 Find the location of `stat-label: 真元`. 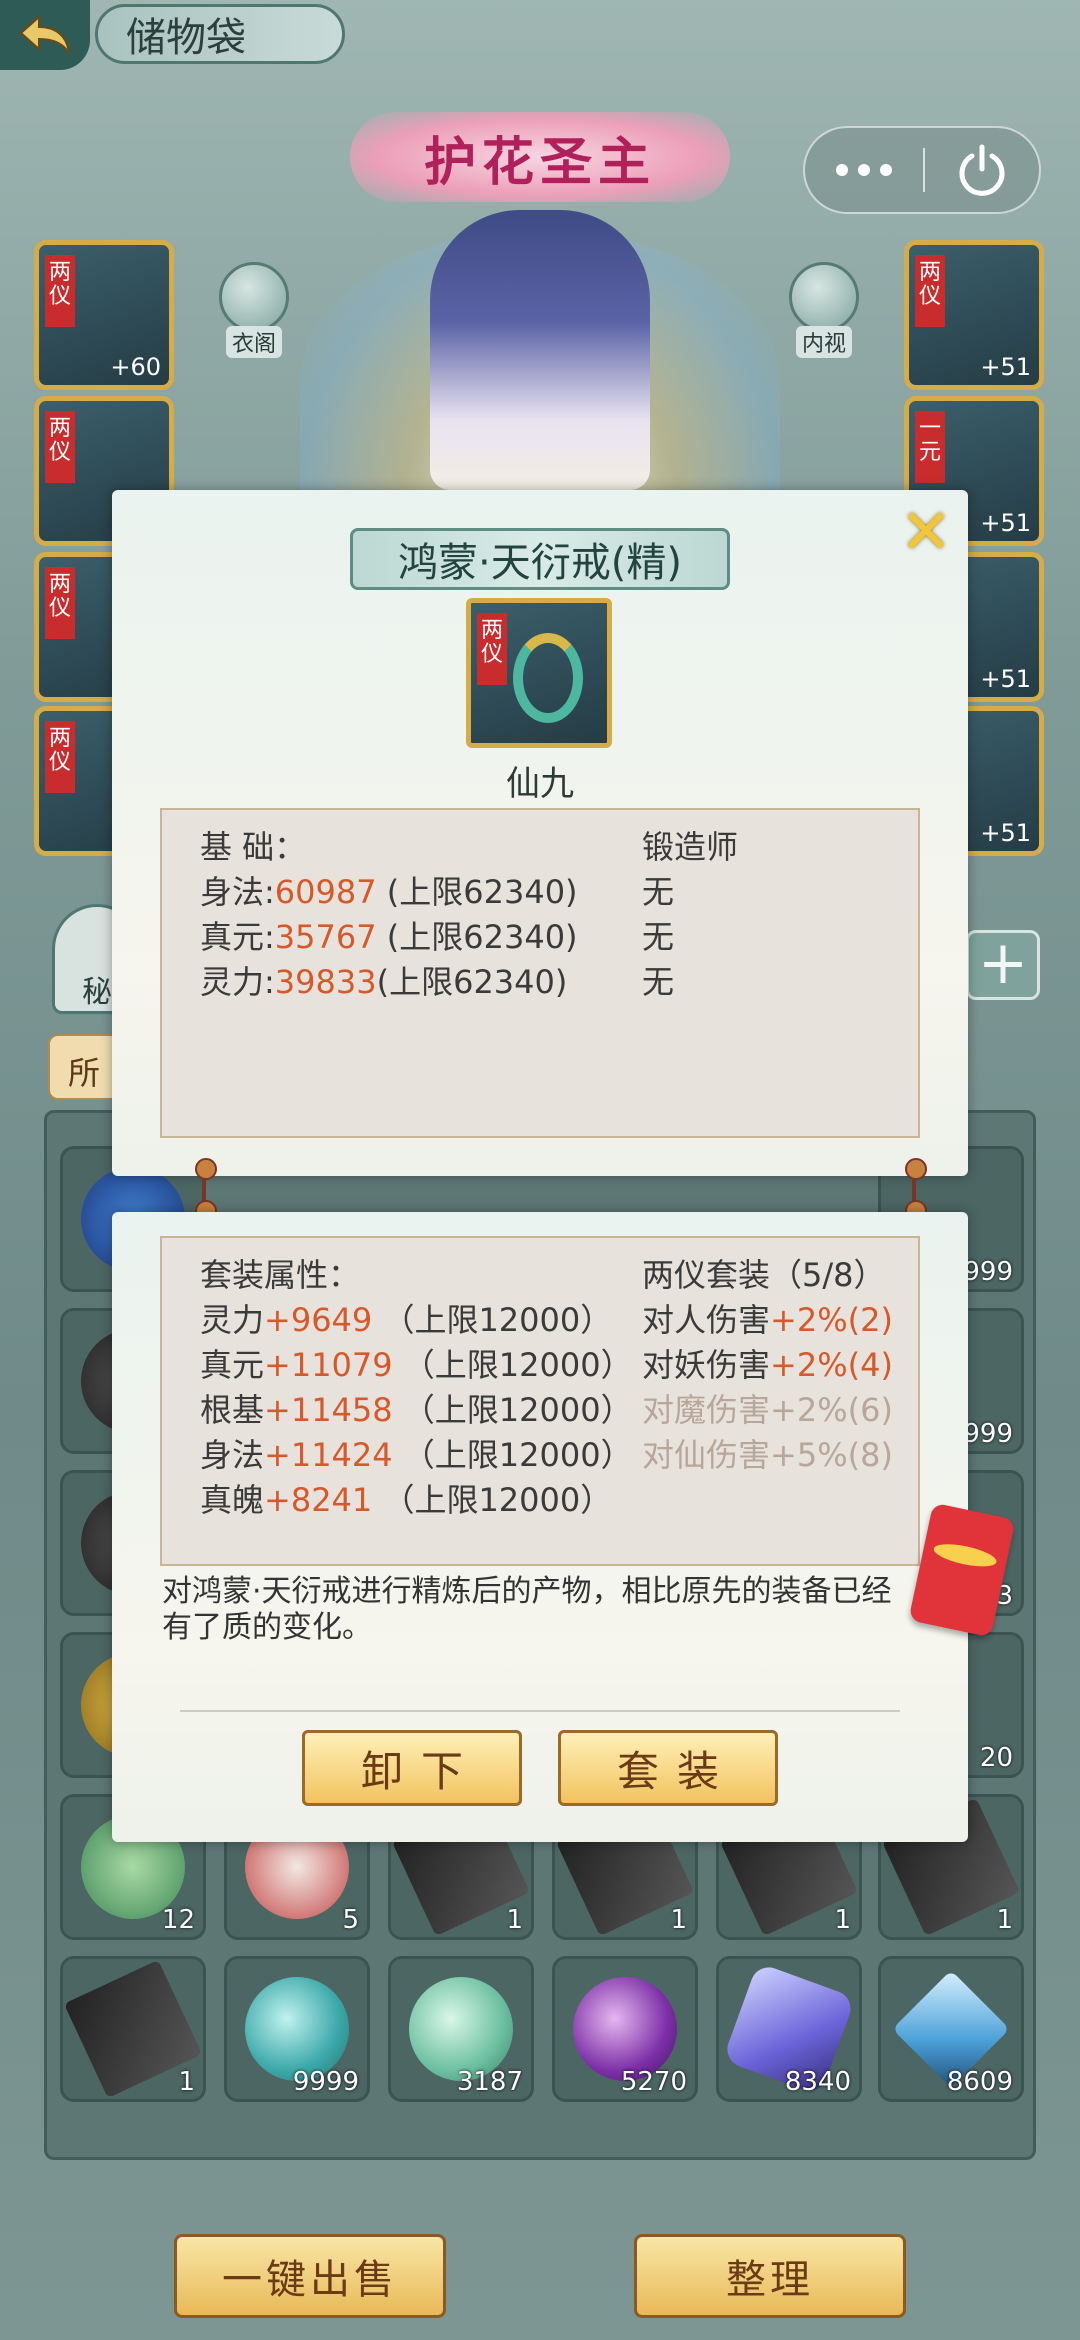

stat-label: 真元 is located at coordinates (232, 1365).